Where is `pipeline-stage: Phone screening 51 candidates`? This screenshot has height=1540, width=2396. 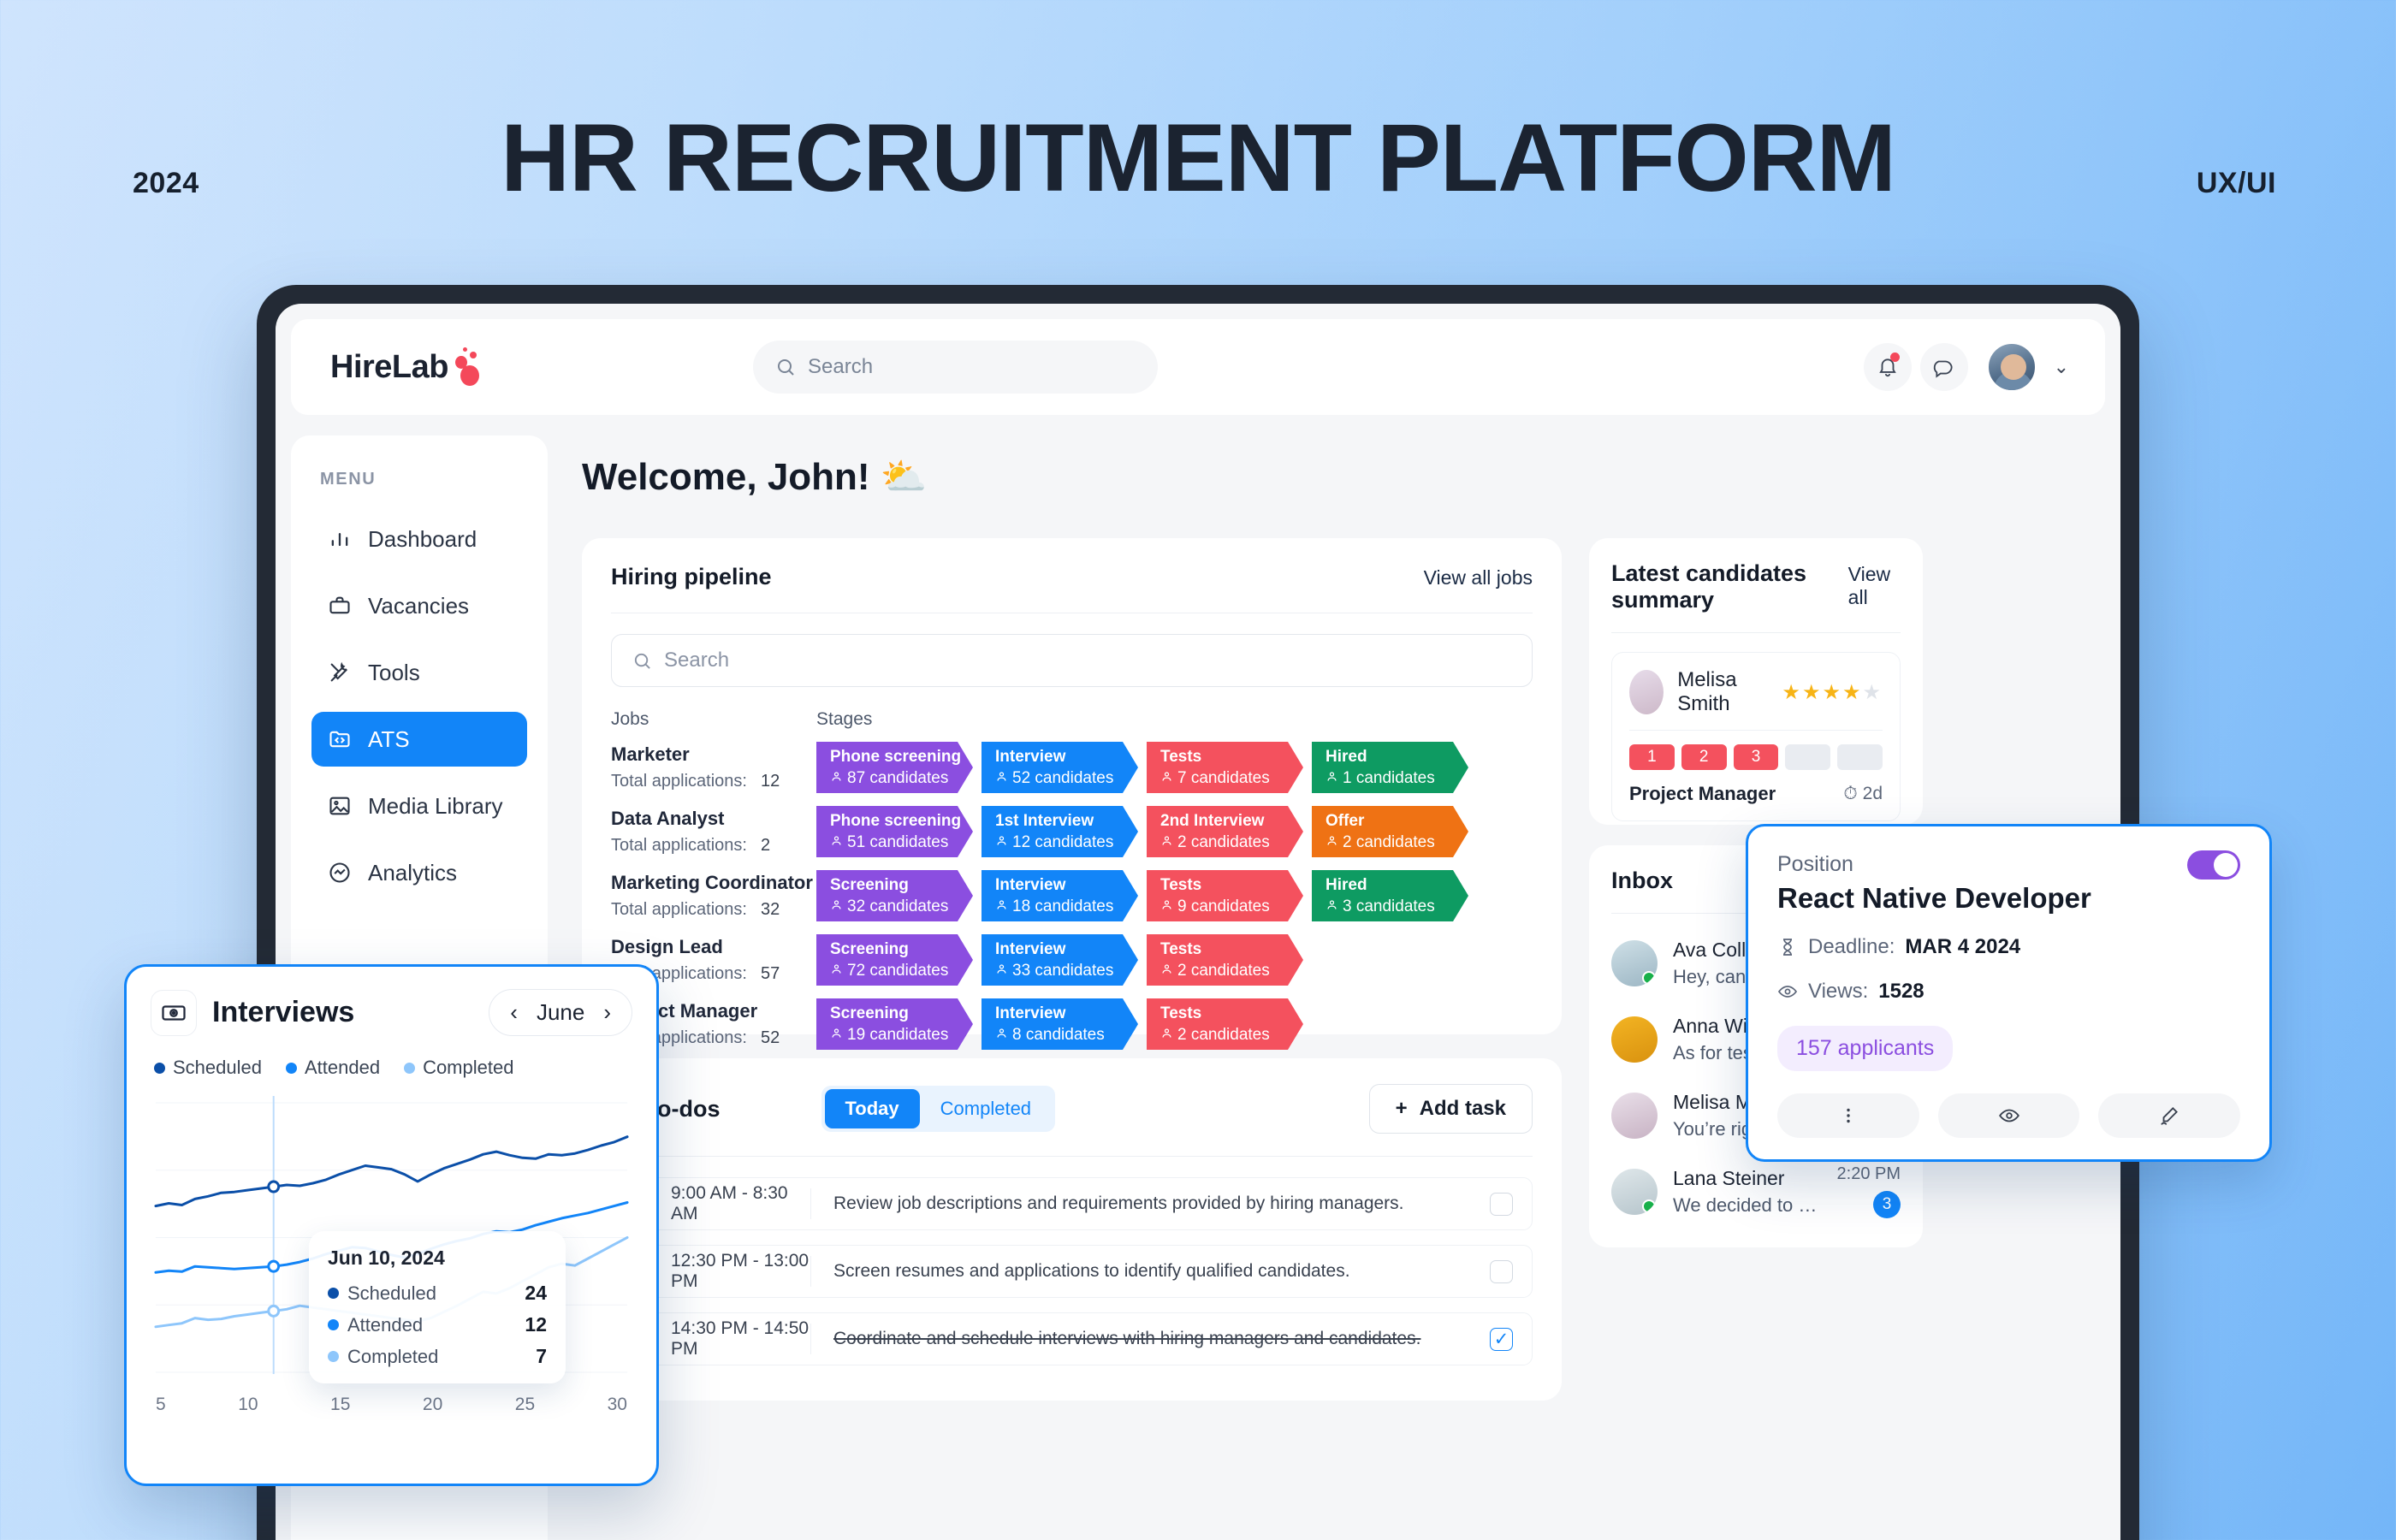 pipeline-stage: Phone screening 51 candidates is located at coordinates (894, 831).